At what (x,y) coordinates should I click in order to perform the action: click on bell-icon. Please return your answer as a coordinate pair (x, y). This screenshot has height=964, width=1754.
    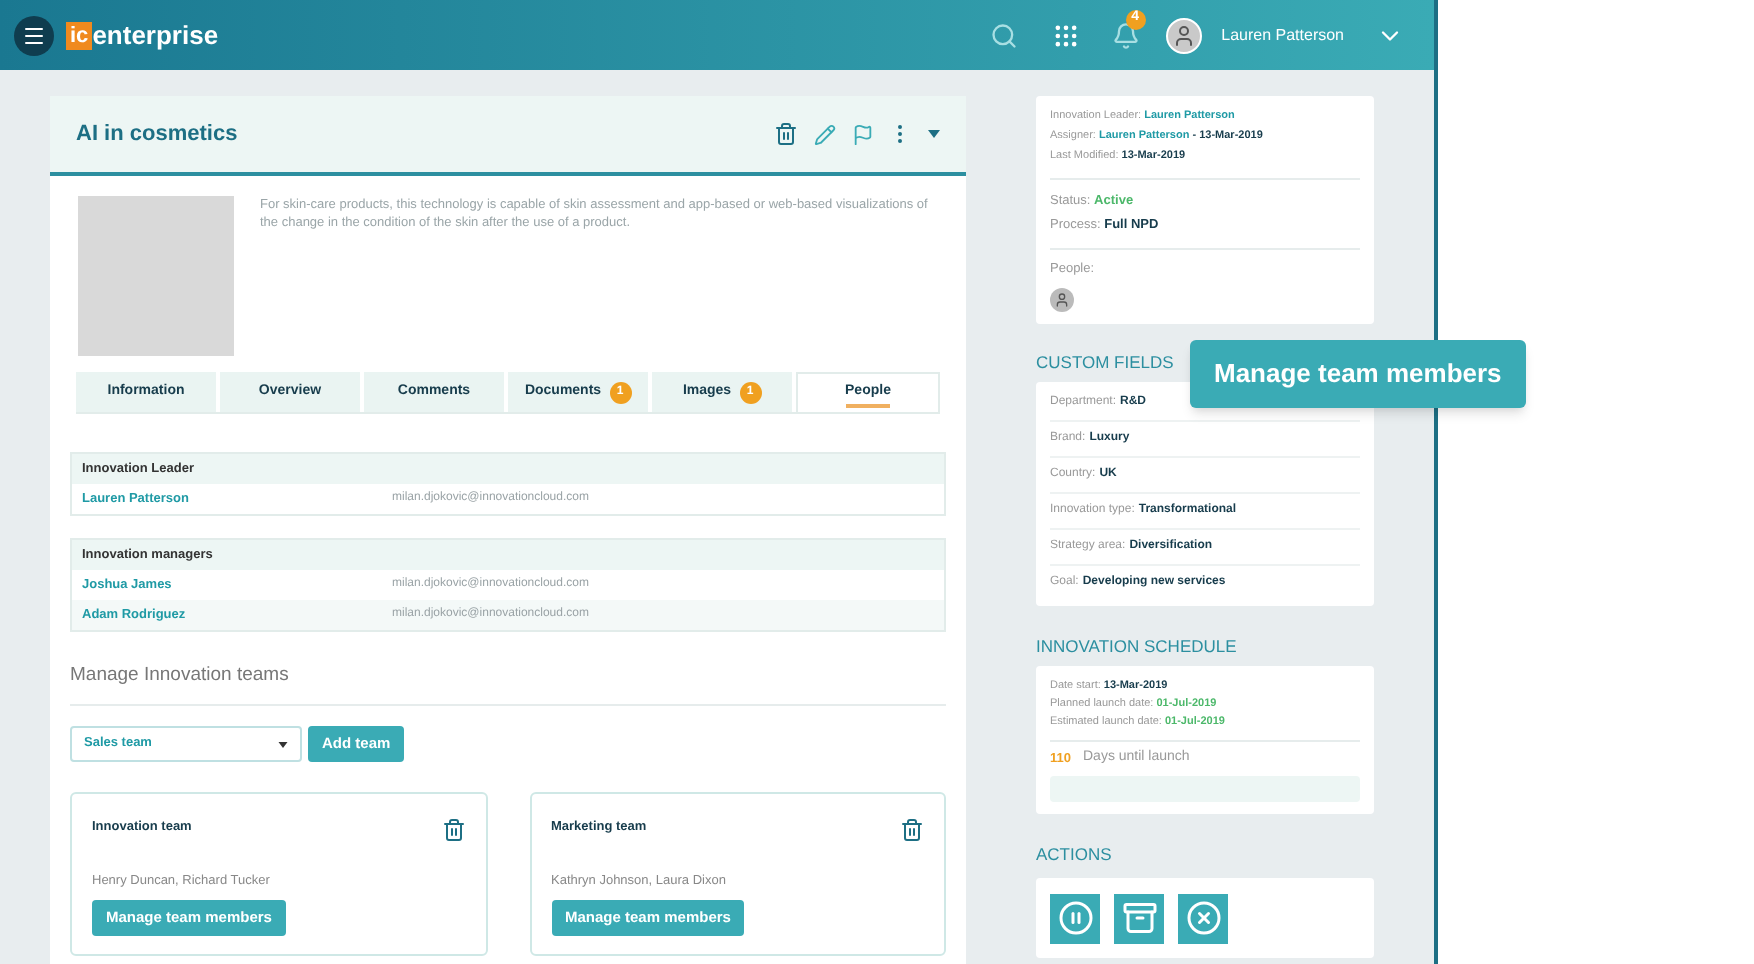
    Looking at the image, I should click on (1125, 35).